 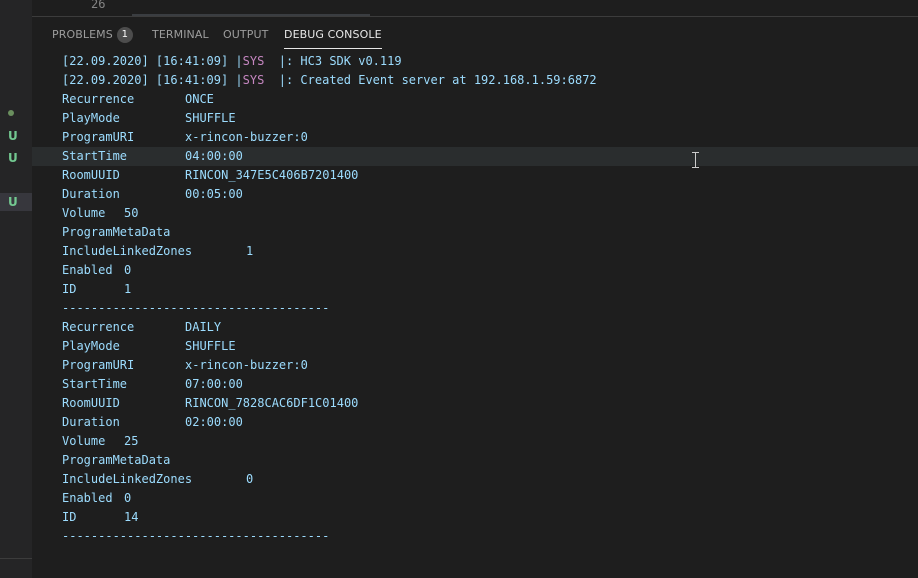 I want to click on alarm-row: RoomUUID RINCON_7828CAC6DF1C01400, so click(x=475, y=403).